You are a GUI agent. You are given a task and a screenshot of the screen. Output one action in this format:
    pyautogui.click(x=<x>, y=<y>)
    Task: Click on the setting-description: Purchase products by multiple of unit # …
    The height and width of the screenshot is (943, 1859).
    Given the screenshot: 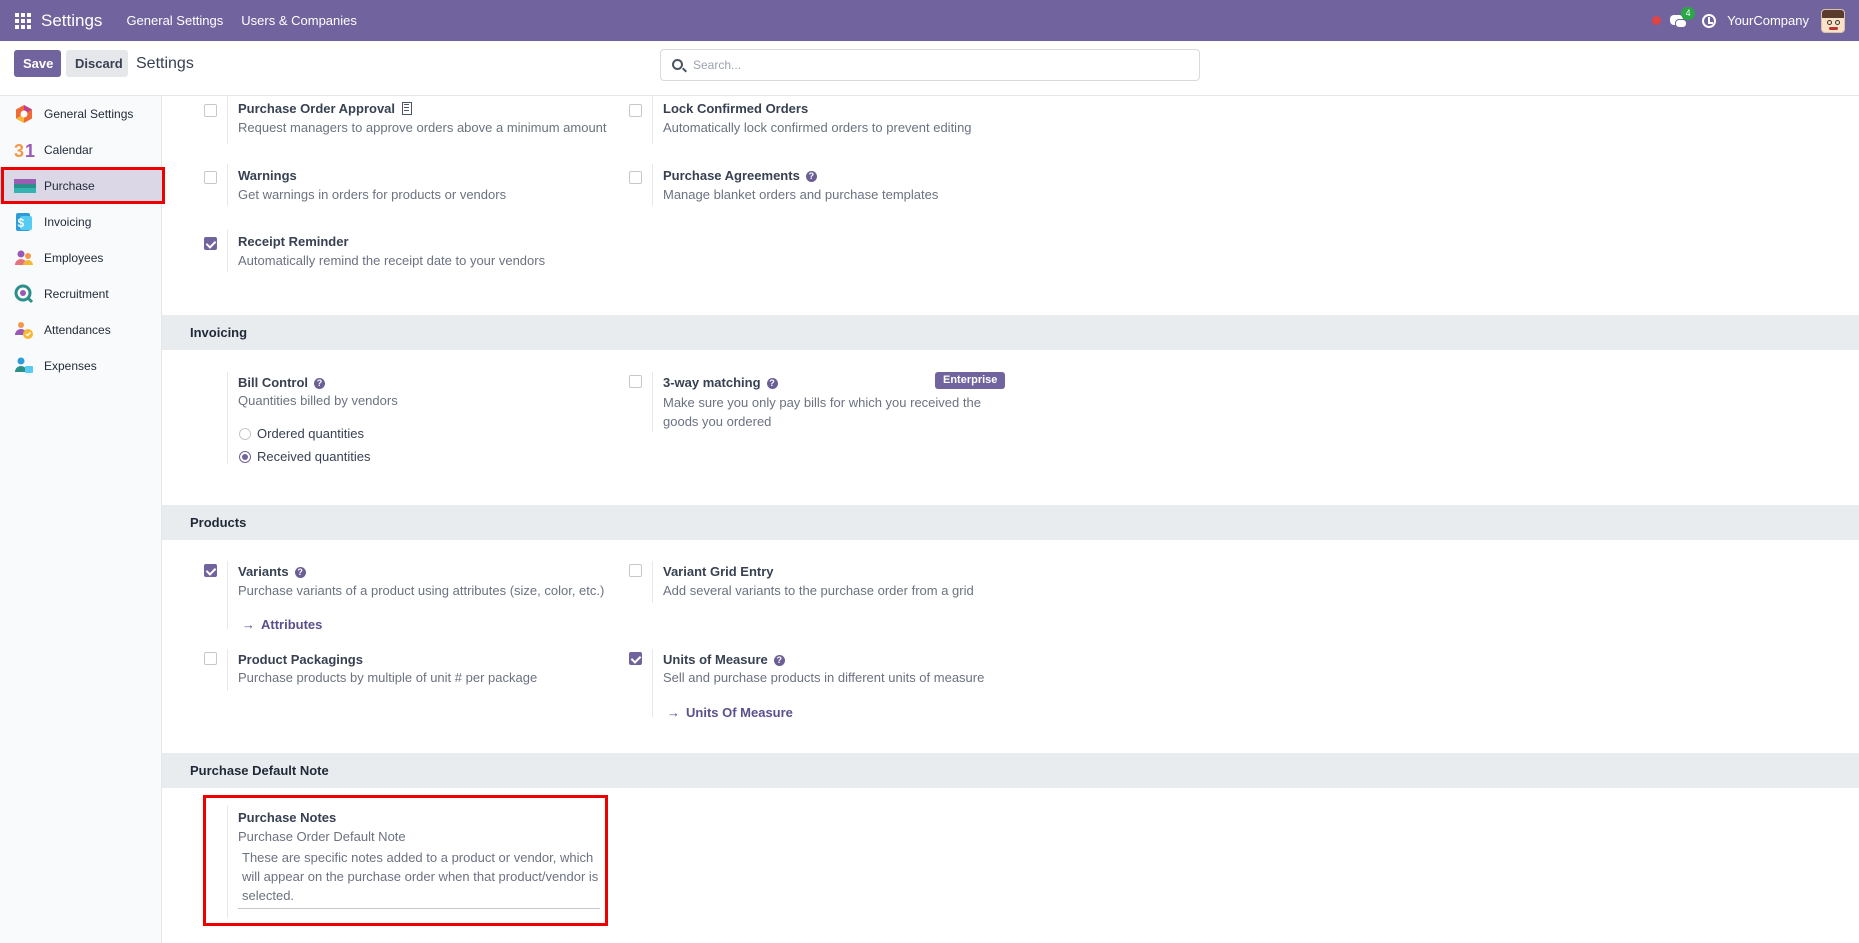 What is the action you would take?
    pyautogui.click(x=388, y=677)
    